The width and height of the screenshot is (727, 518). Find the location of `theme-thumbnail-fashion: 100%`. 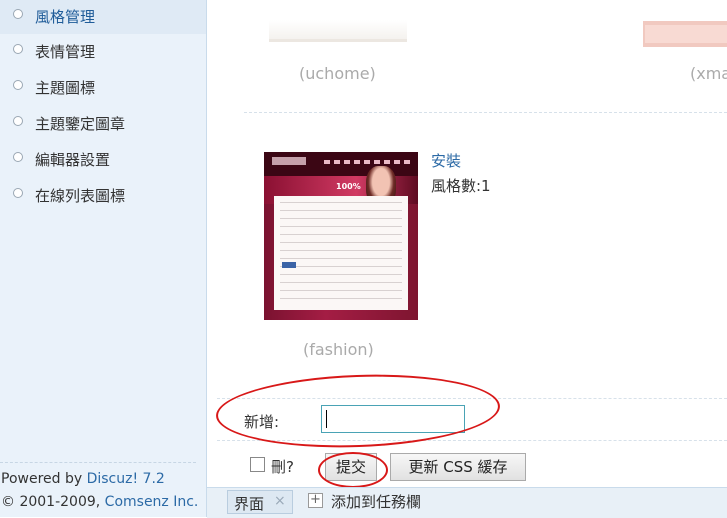

theme-thumbnail-fashion: 100% is located at coordinates (341, 236).